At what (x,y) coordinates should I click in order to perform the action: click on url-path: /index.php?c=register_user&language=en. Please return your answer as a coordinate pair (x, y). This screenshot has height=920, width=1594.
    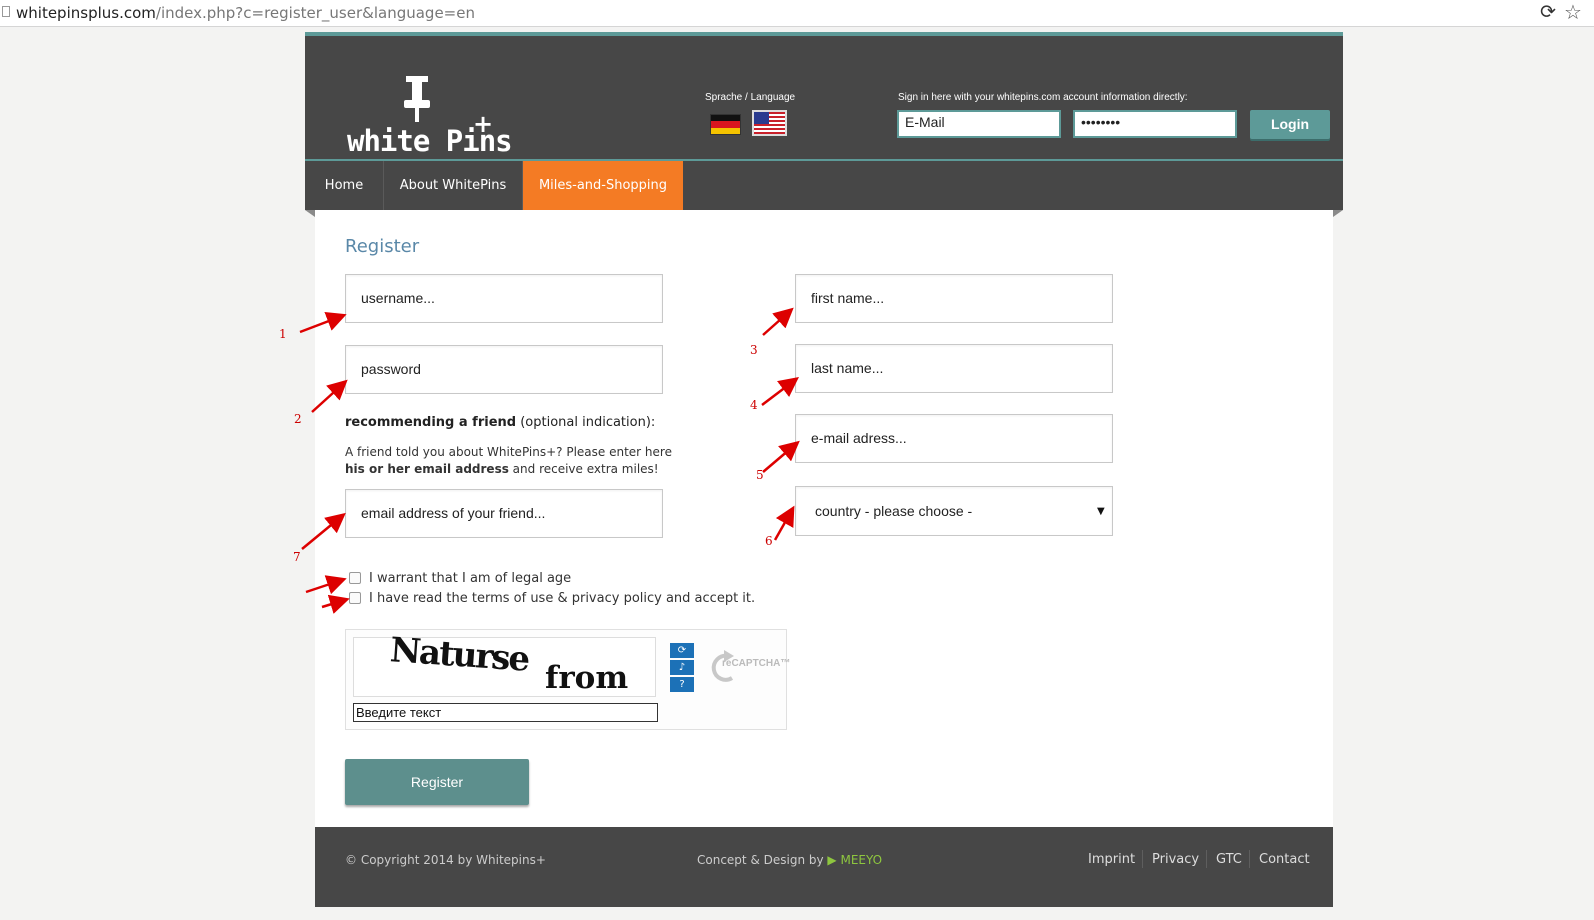
    Looking at the image, I should click on (315, 13).